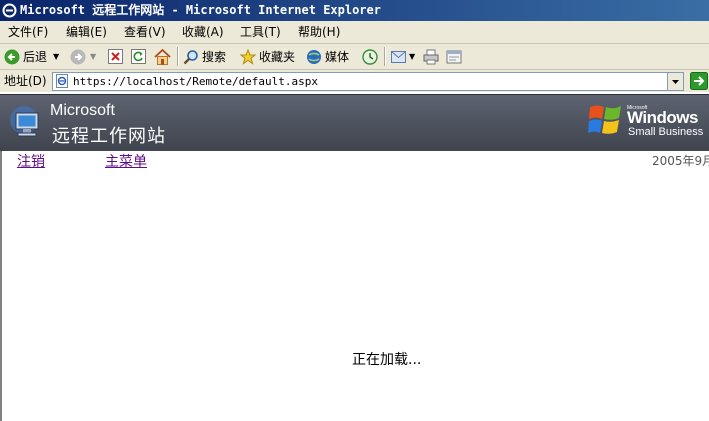 Image resolution: width=709 pixels, height=421 pixels. I want to click on microsoft-label: Microsoft, so click(82, 110).